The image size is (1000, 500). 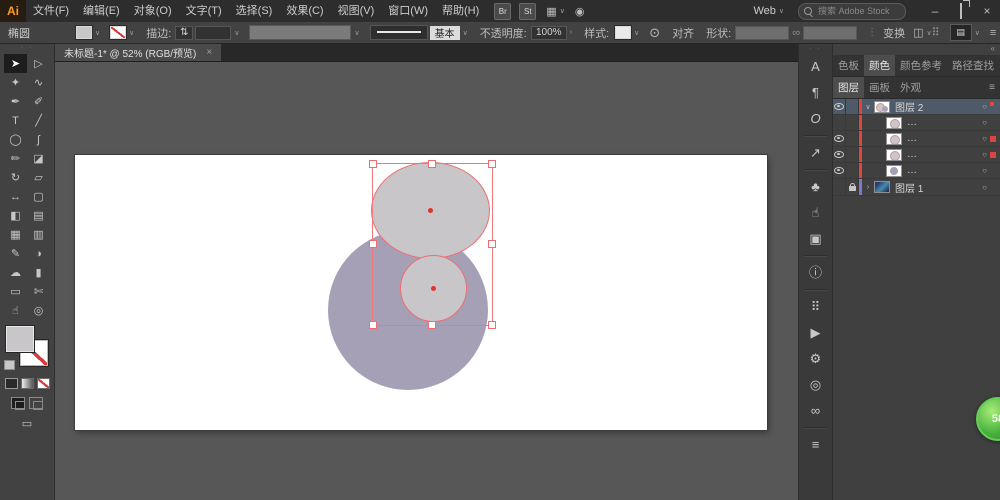 What do you see at coordinates (548, 32) in the screenshot?
I see `opacity-value: 100%` at bounding box center [548, 32].